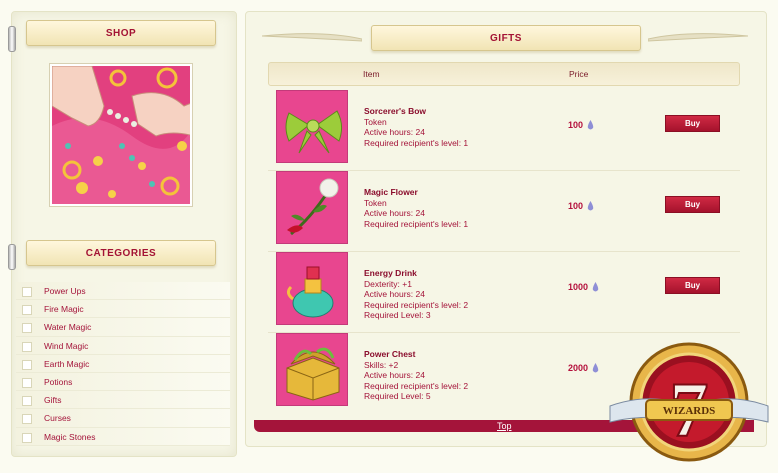 The width and height of the screenshot is (778, 473). I want to click on category-water-magic: Water Magic, so click(123, 327).